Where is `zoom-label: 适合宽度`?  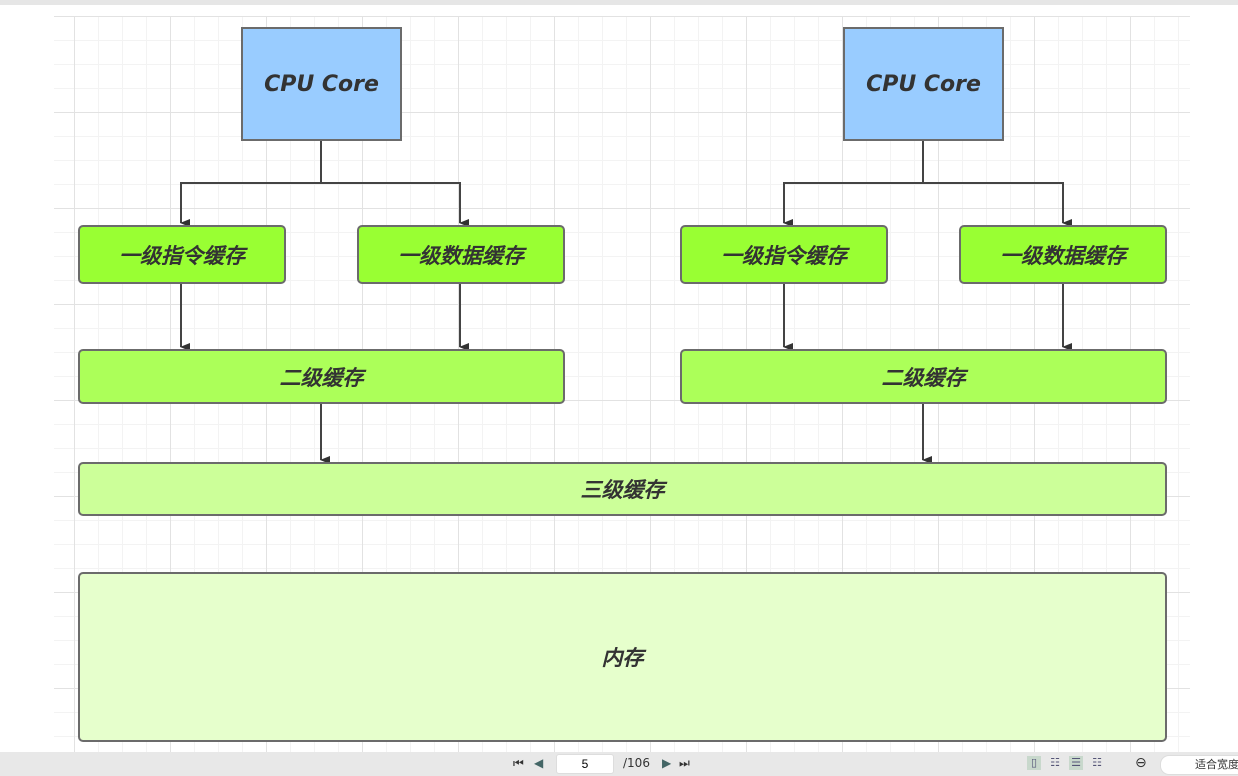 zoom-label: 适合宽度 is located at coordinates (1216, 764).